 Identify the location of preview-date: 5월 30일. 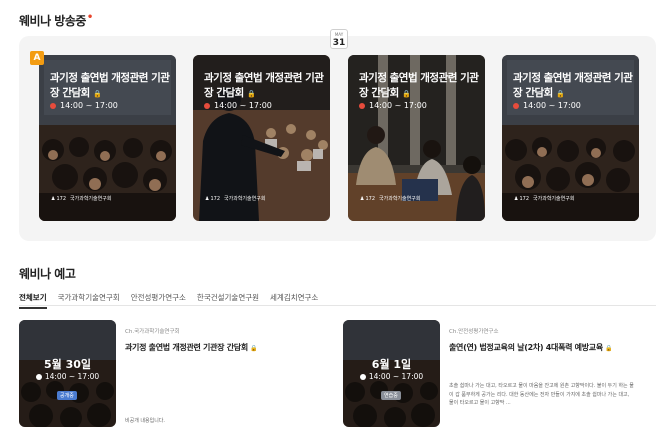
(67, 364).